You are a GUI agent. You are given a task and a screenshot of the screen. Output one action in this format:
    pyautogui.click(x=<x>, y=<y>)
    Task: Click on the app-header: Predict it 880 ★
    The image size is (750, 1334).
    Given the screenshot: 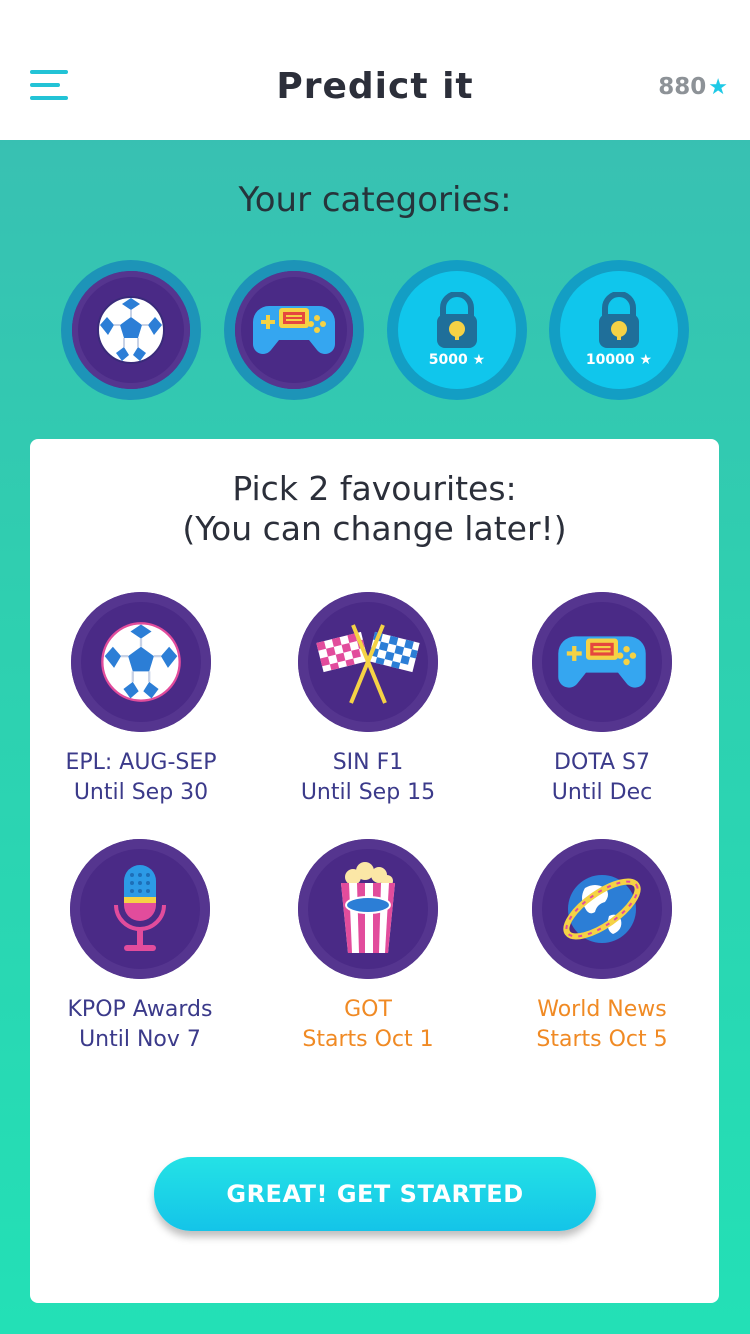 What is the action you would take?
    pyautogui.click(x=375, y=70)
    